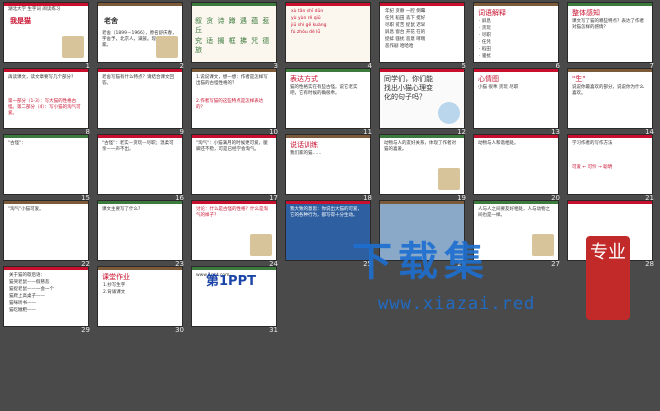 This screenshot has height=411, width=660. What do you see at coordinates (233, 25) in the screenshot?
I see `slide-chars-row1: 叙 贪 诗 蹲 遇 蕴 惹 丘` at bounding box center [233, 25].